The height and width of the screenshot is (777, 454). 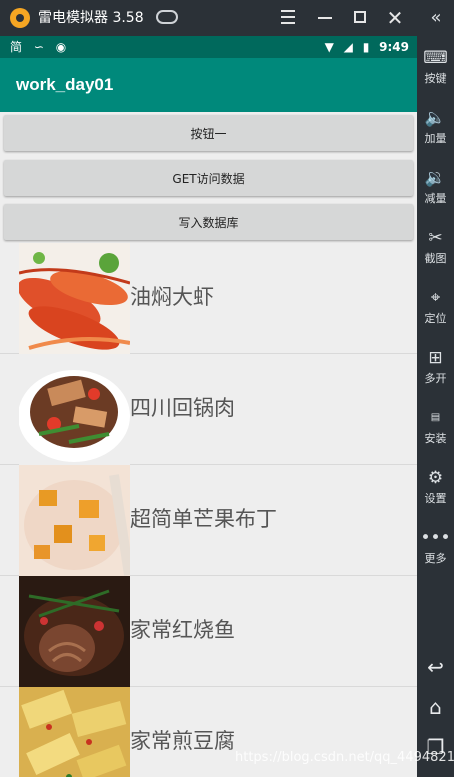 I want to click on list-item: 四川回锅肉, so click(x=208, y=409).